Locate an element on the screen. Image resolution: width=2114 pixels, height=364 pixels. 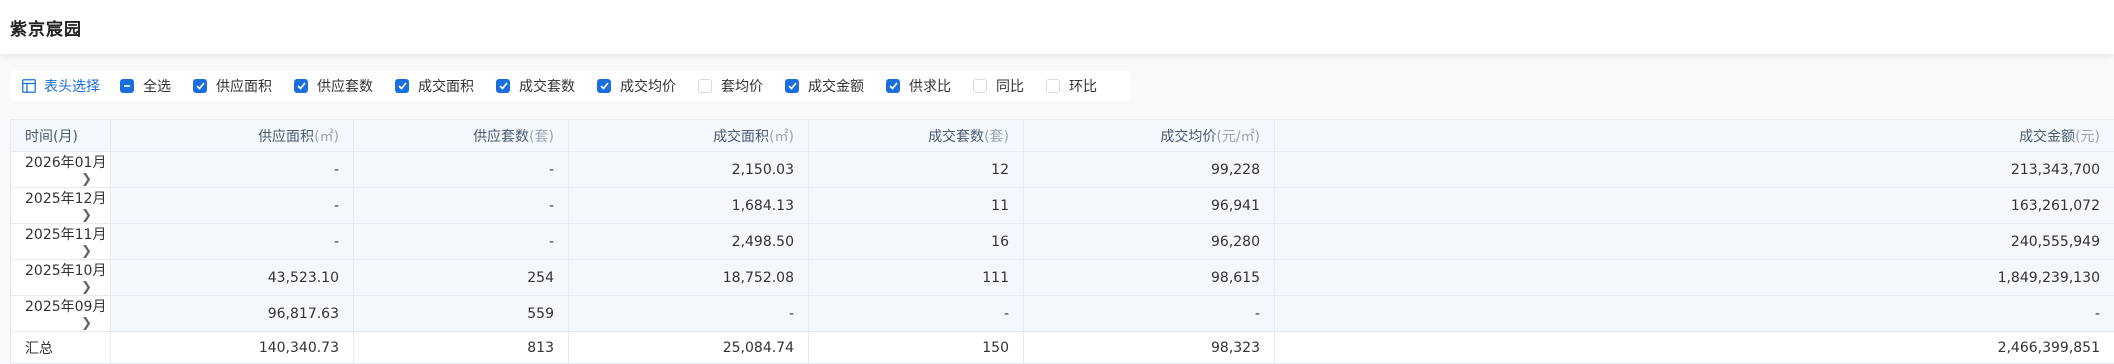
column-option-label: 供求比 is located at coordinates (930, 86).